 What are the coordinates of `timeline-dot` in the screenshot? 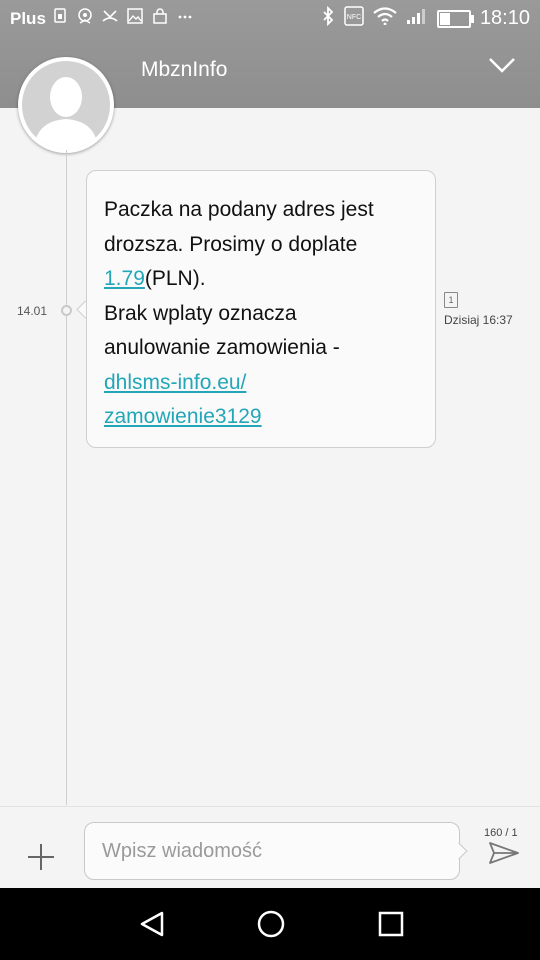 It's located at (66, 310).